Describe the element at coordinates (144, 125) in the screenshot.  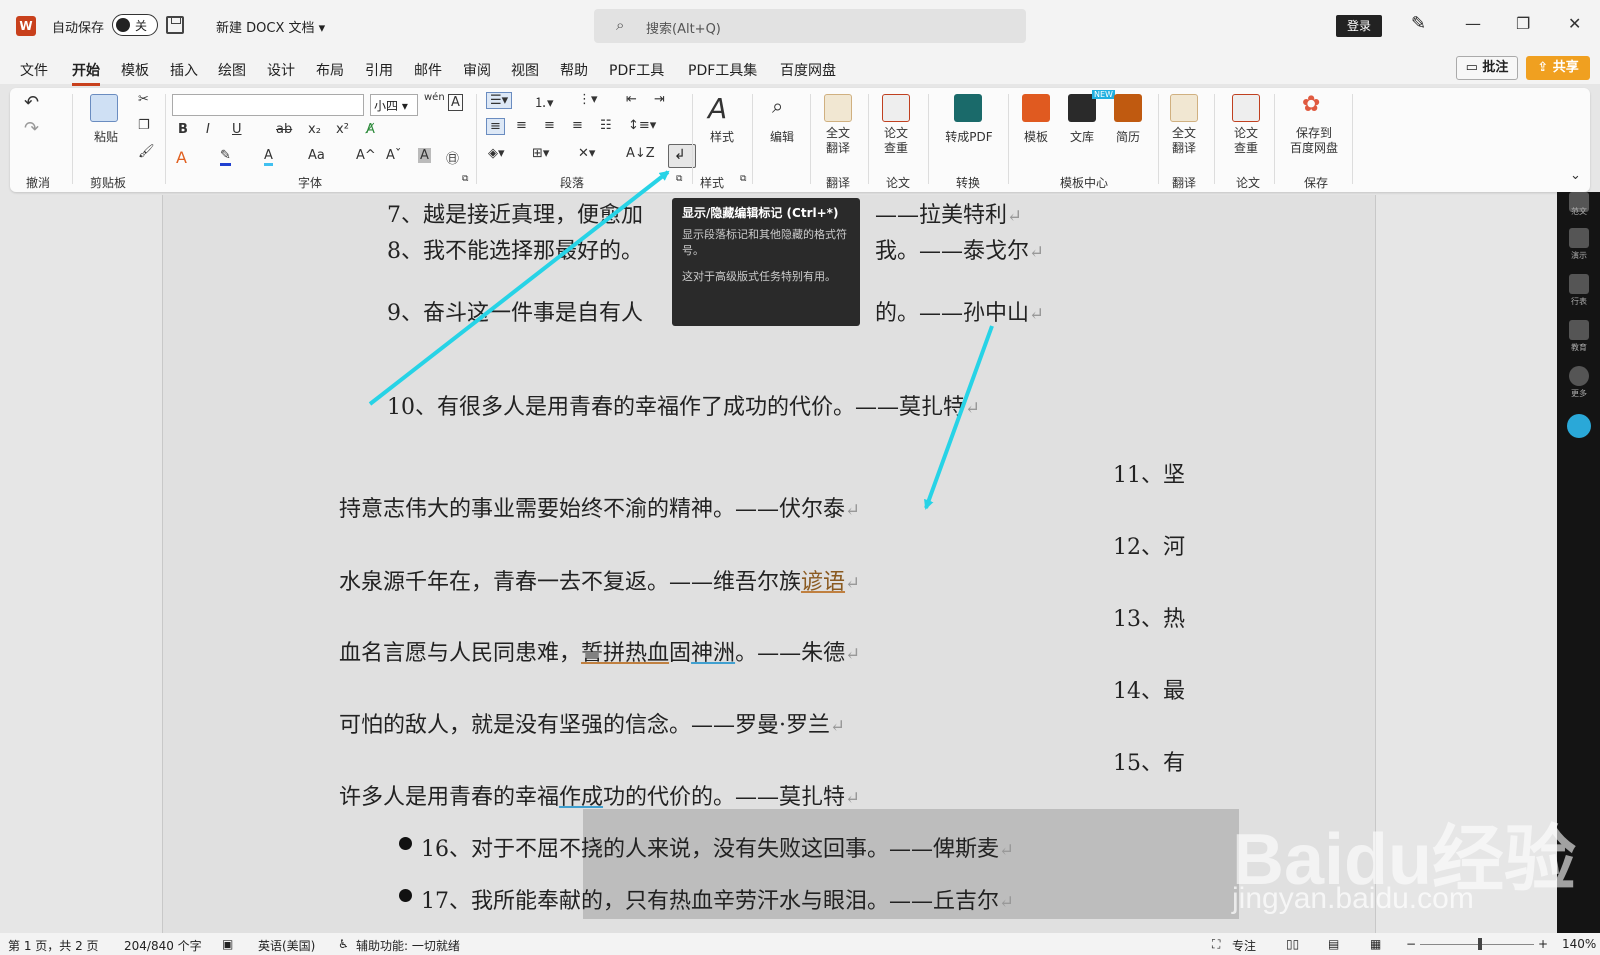
I see `copy-icon: ❐` at that location.